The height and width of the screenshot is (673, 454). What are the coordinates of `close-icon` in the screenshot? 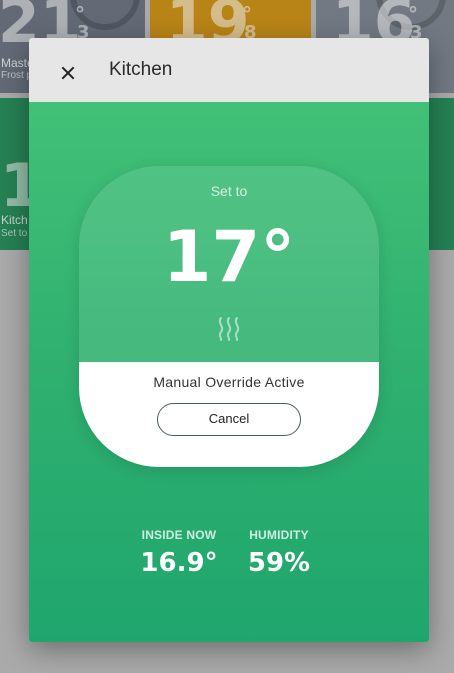 It's located at (68, 73).